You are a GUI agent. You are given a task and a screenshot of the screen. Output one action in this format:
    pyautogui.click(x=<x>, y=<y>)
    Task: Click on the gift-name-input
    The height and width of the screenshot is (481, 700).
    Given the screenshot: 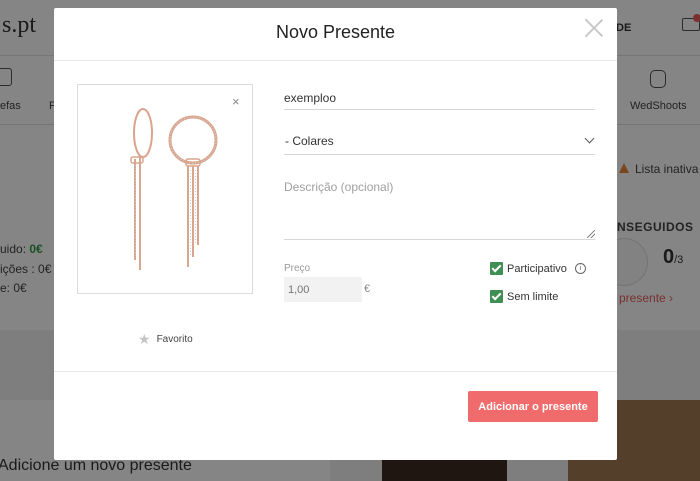 What is the action you would take?
    pyautogui.click(x=439, y=98)
    